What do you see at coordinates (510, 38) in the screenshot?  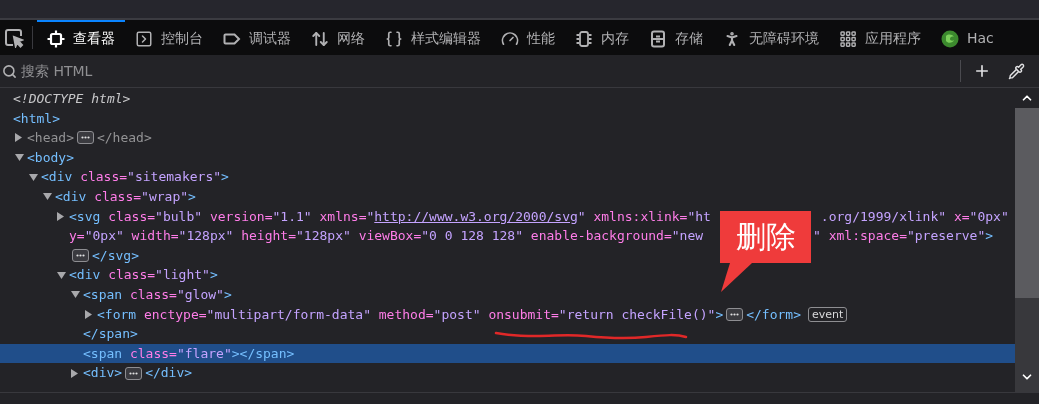 I see `gauge-icon` at bounding box center [510, 38].